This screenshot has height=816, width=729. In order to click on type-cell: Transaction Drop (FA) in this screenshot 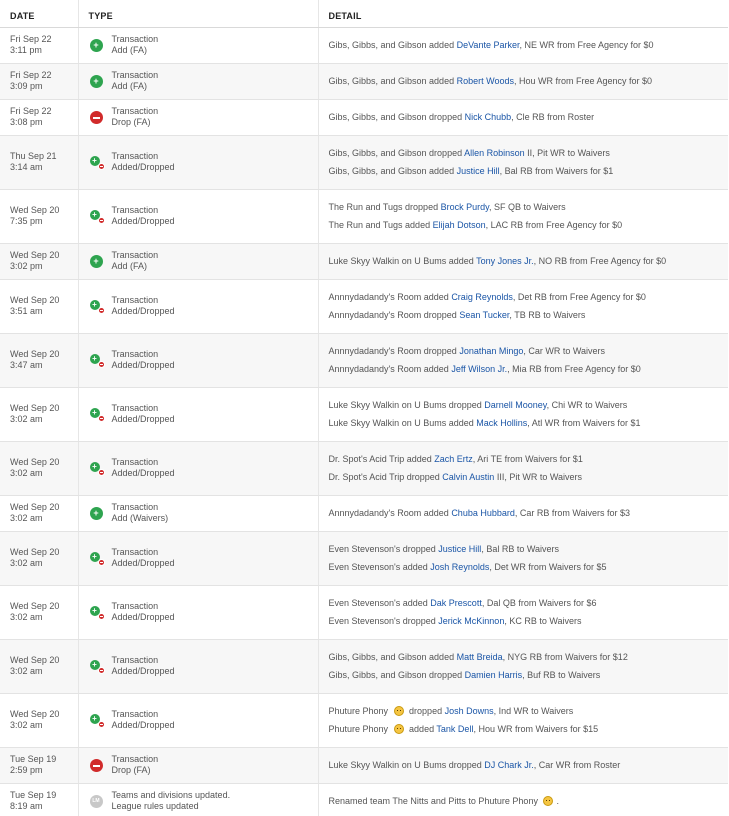, I will do `click(197, 765)`.